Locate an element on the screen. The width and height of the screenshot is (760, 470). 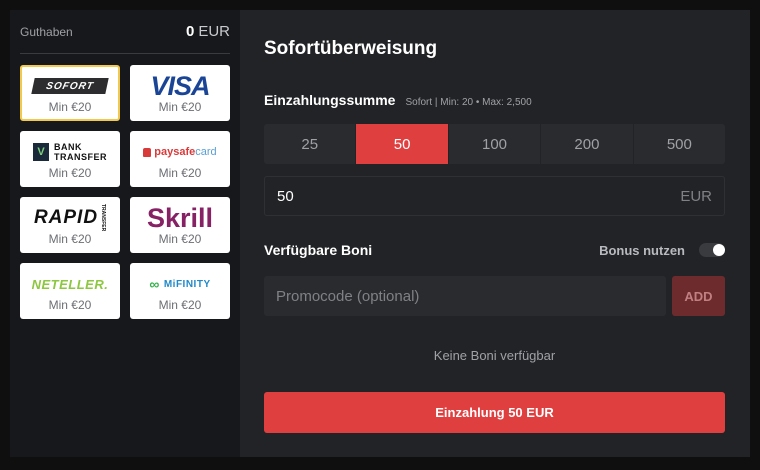
method-mifinity: ∞ MiFINITY Min €20 is located at coordinates (180, 291).